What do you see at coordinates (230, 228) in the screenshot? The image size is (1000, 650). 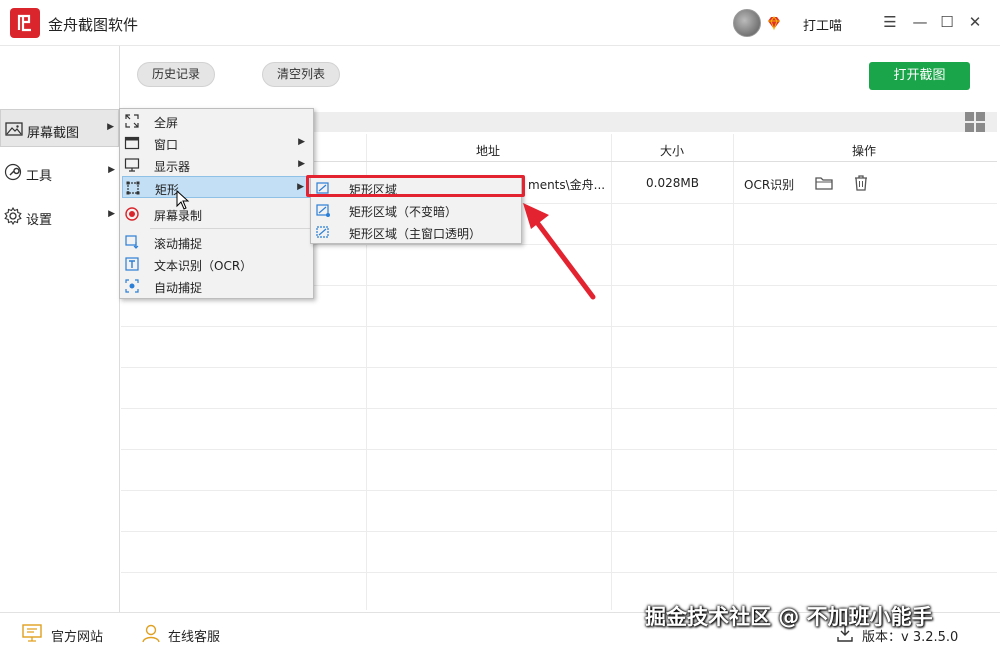 I see `menu-separator` at bounding box center [230, 228].